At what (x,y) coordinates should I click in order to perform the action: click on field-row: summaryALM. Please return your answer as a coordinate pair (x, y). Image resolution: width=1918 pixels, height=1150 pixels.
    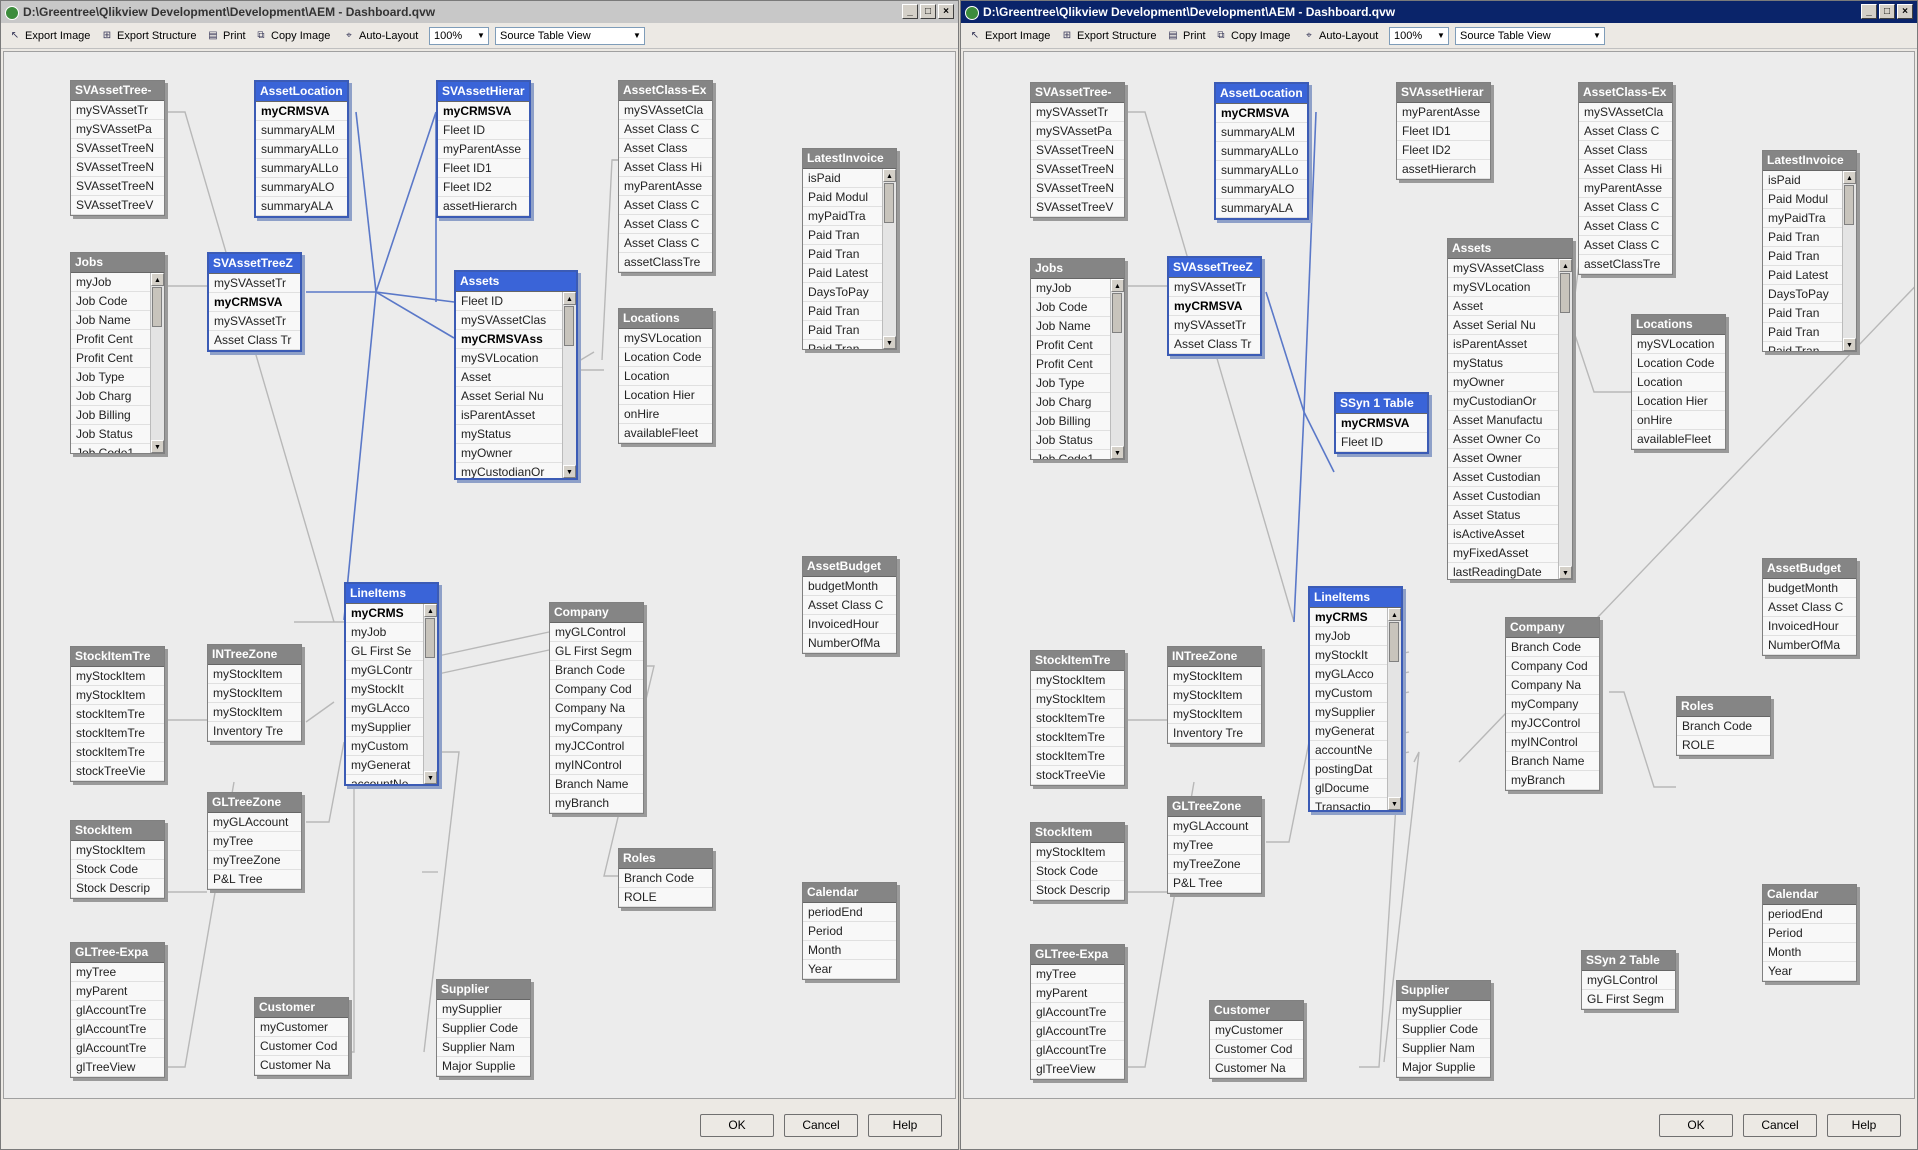
    Looking at the image, I should click on (1261, 132).